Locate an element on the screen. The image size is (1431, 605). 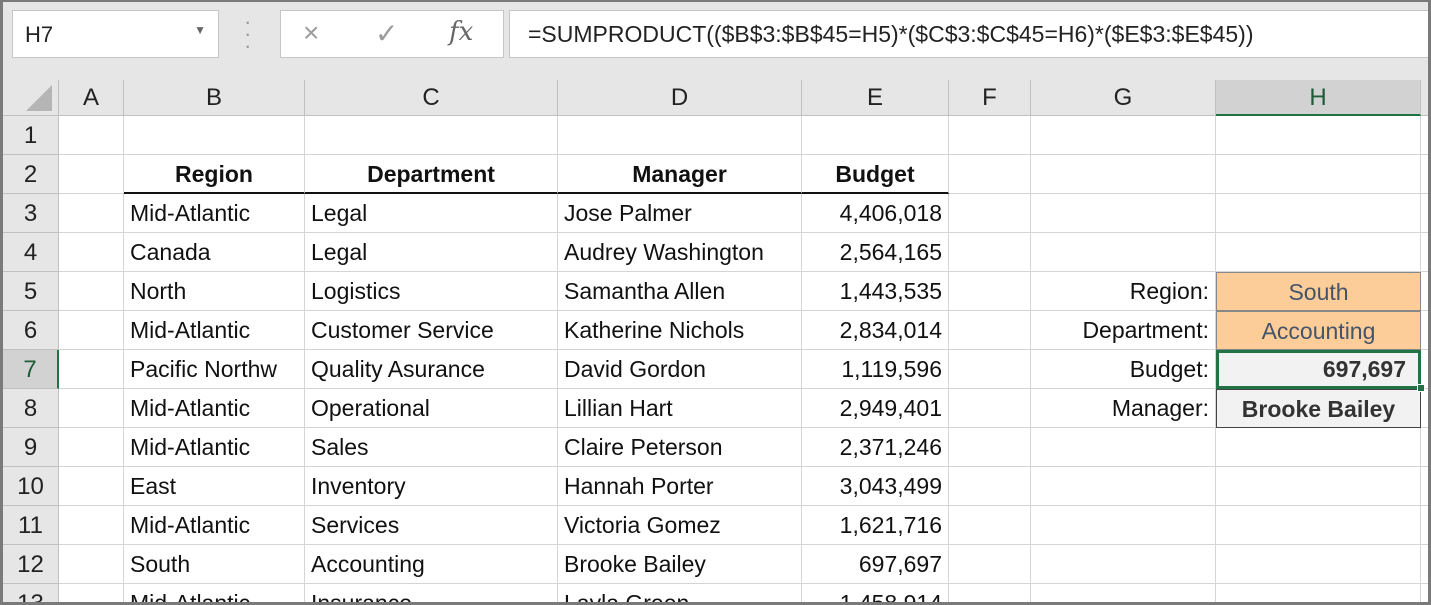
table-cell-budget: 1,621,716 is located at coordinates (875, 525).